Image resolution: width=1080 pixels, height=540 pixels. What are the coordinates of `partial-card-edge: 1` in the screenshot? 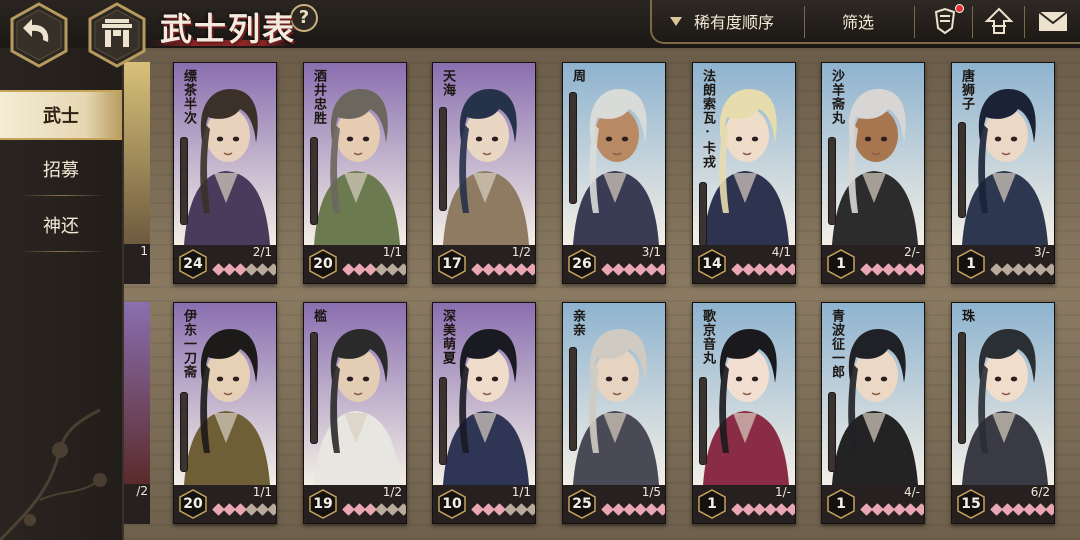 It's located at (137, 173).